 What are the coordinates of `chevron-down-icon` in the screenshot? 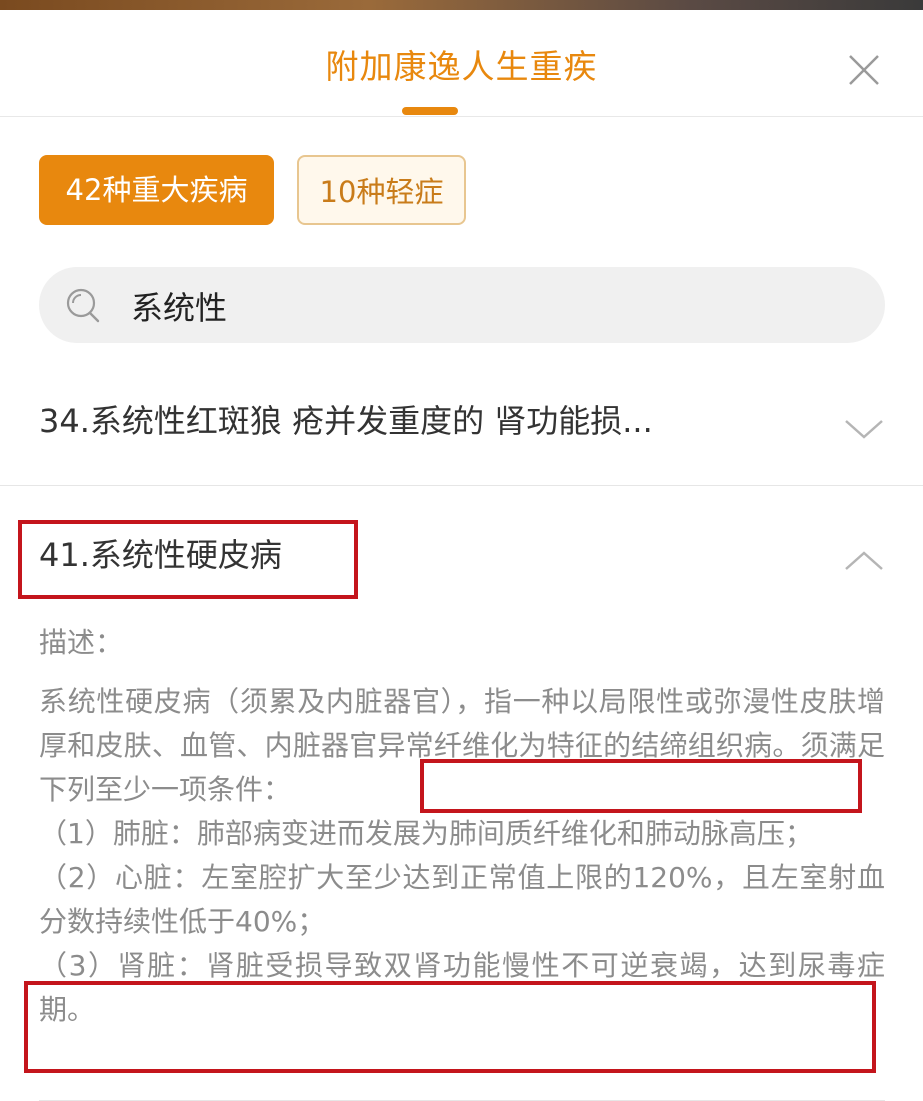 It's located at (864, 429).